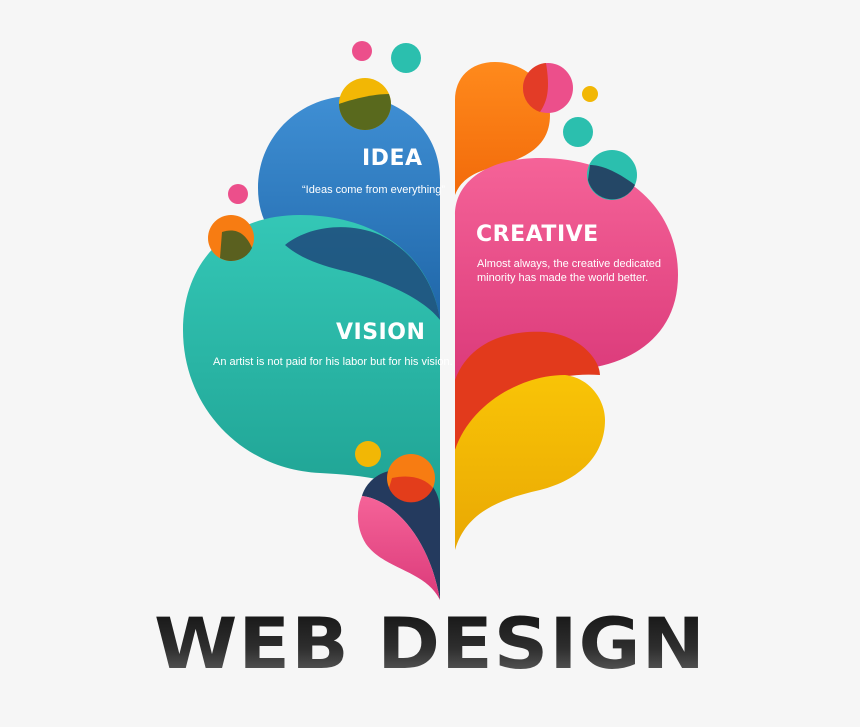 The height and width of the screenshot is (727, 860). I want to click on bubble-yellow-tiny, so click(590, 94).